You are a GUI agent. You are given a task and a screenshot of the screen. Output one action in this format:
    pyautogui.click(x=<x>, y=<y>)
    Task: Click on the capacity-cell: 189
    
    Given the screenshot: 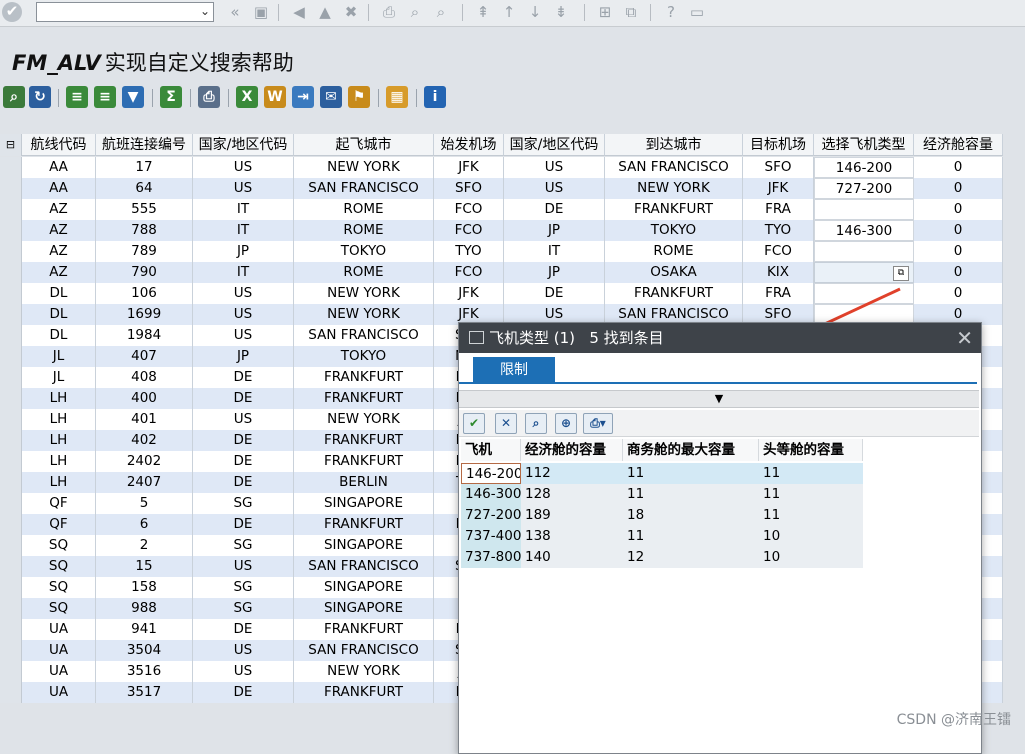 What is the action you would take?
    pyautogui.click(x=572, y=515)
    